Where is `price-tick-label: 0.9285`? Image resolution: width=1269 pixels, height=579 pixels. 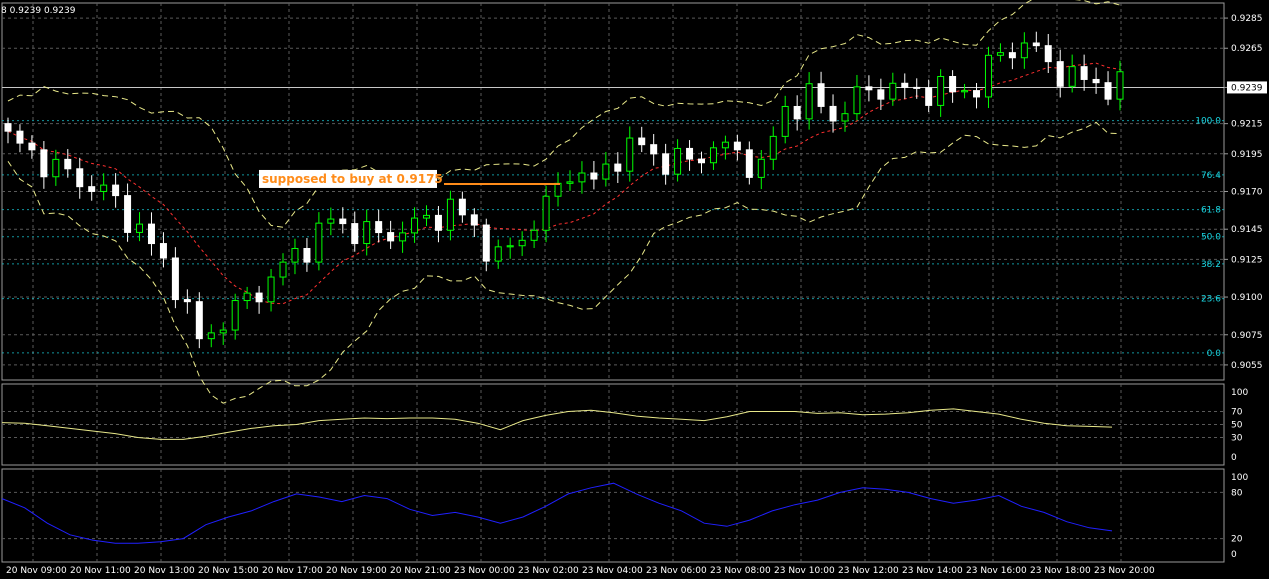
price-tick-label: 0.9285 is located at coordinates (1247, 19).